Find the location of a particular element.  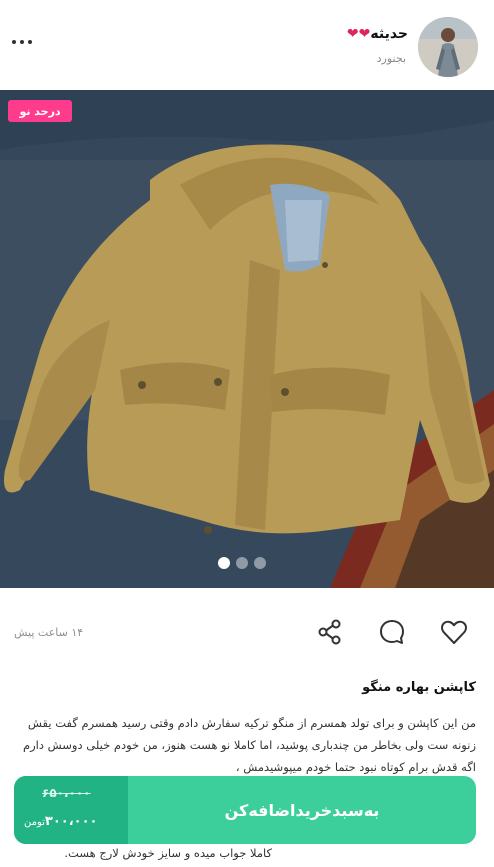

seller-name: حدیثه❤❤ is located at coordinates (377, 34).